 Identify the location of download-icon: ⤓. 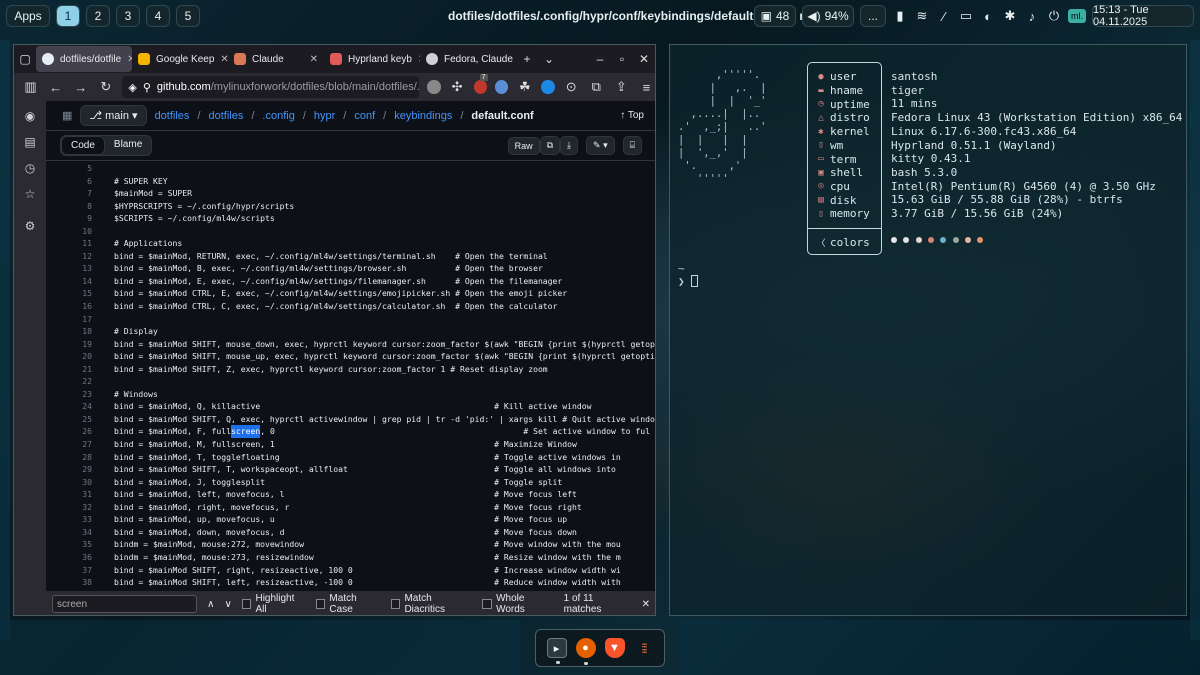
(569, 145).